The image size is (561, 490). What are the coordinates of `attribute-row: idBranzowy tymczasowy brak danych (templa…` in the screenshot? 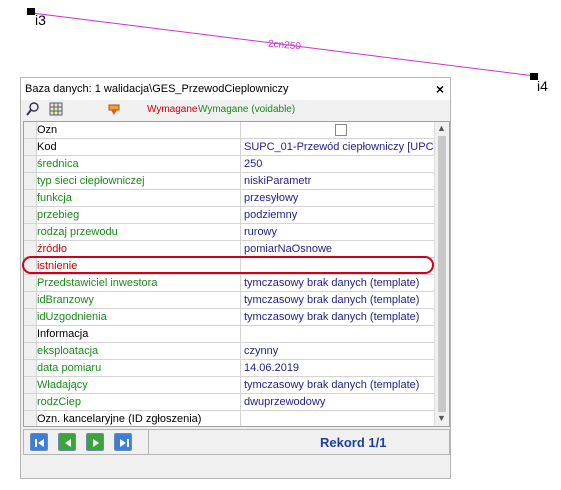 It's located at (230, 300).